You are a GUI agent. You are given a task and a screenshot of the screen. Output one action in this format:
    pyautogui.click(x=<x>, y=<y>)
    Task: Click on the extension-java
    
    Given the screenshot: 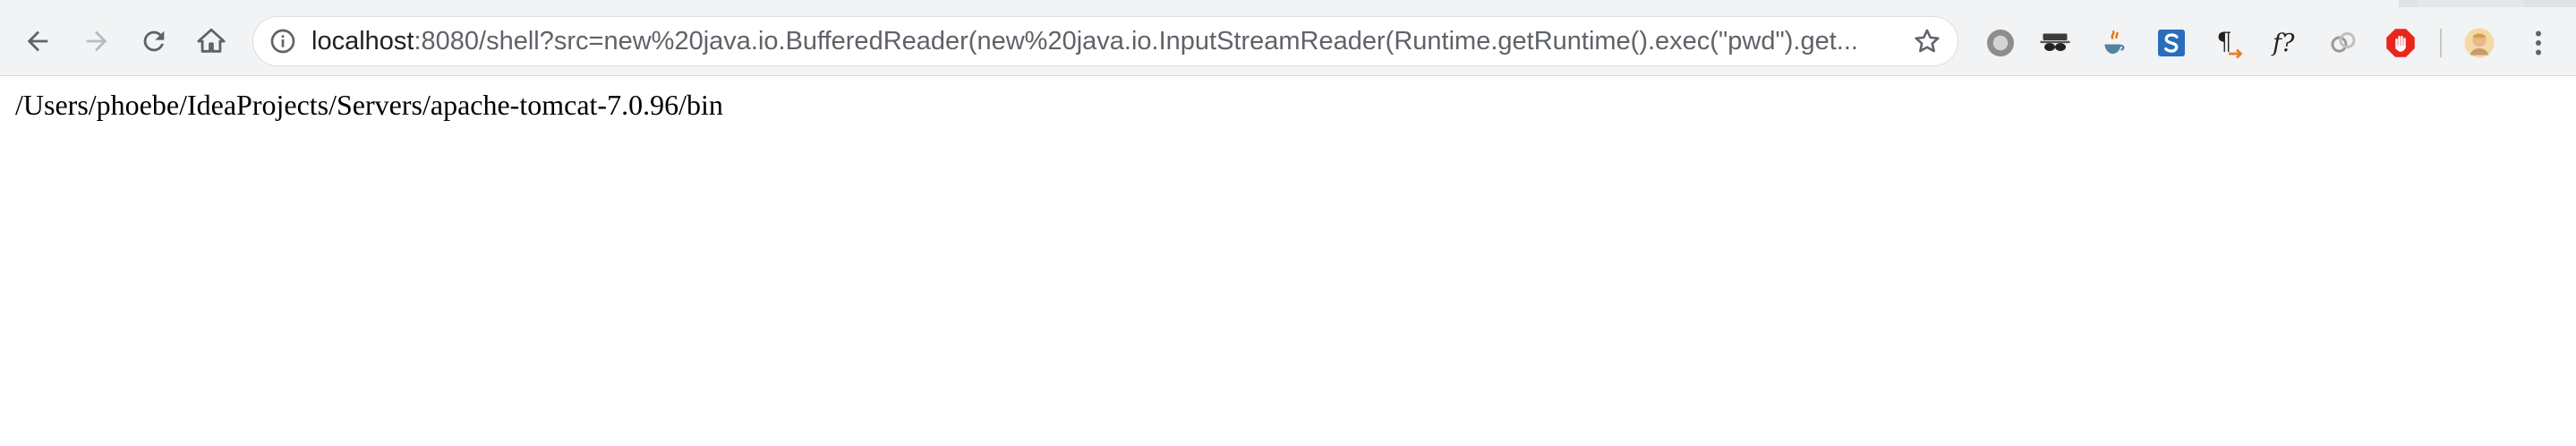 What is the action you would take?
    pyautogui.click(x=2114, y=43)
    